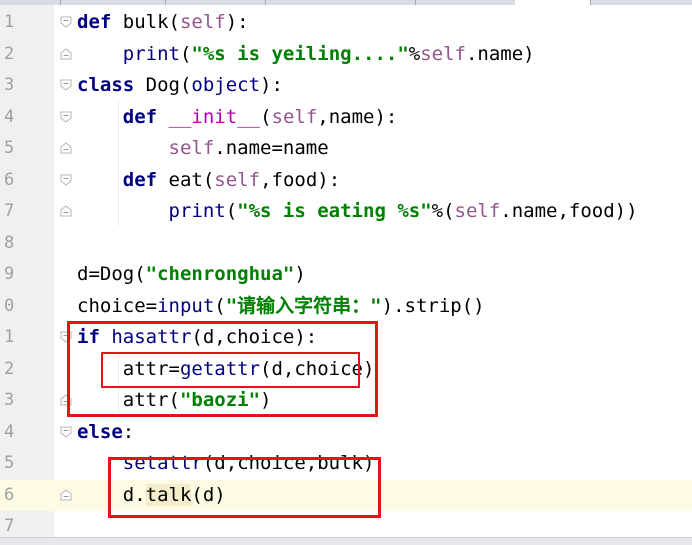 Image resolution: width=692 pixels, height=545 pixels. I want to click on code-line: 4 def __init__(self,name):, so click(346, 118).